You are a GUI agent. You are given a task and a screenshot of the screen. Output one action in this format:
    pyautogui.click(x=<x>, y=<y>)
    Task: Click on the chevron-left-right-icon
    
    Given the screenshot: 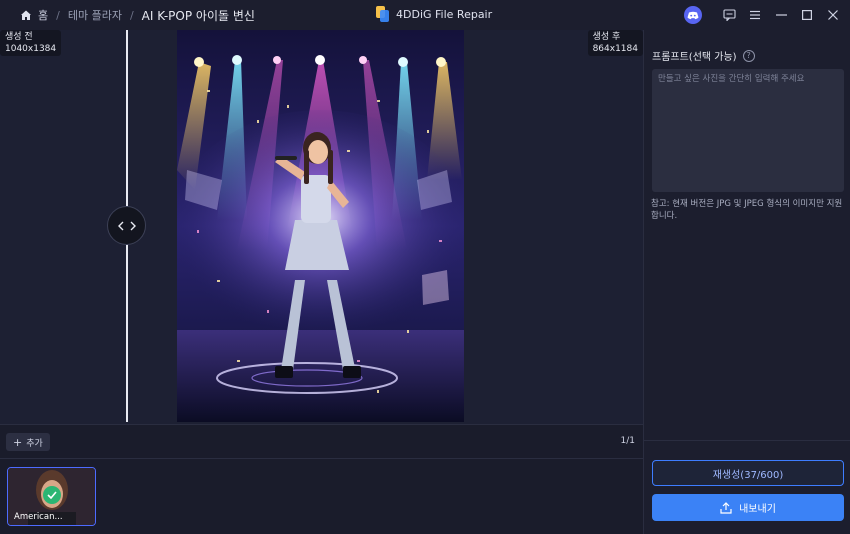 What is the action you would take?
    pyautogui.click(x=126, y=225)
    